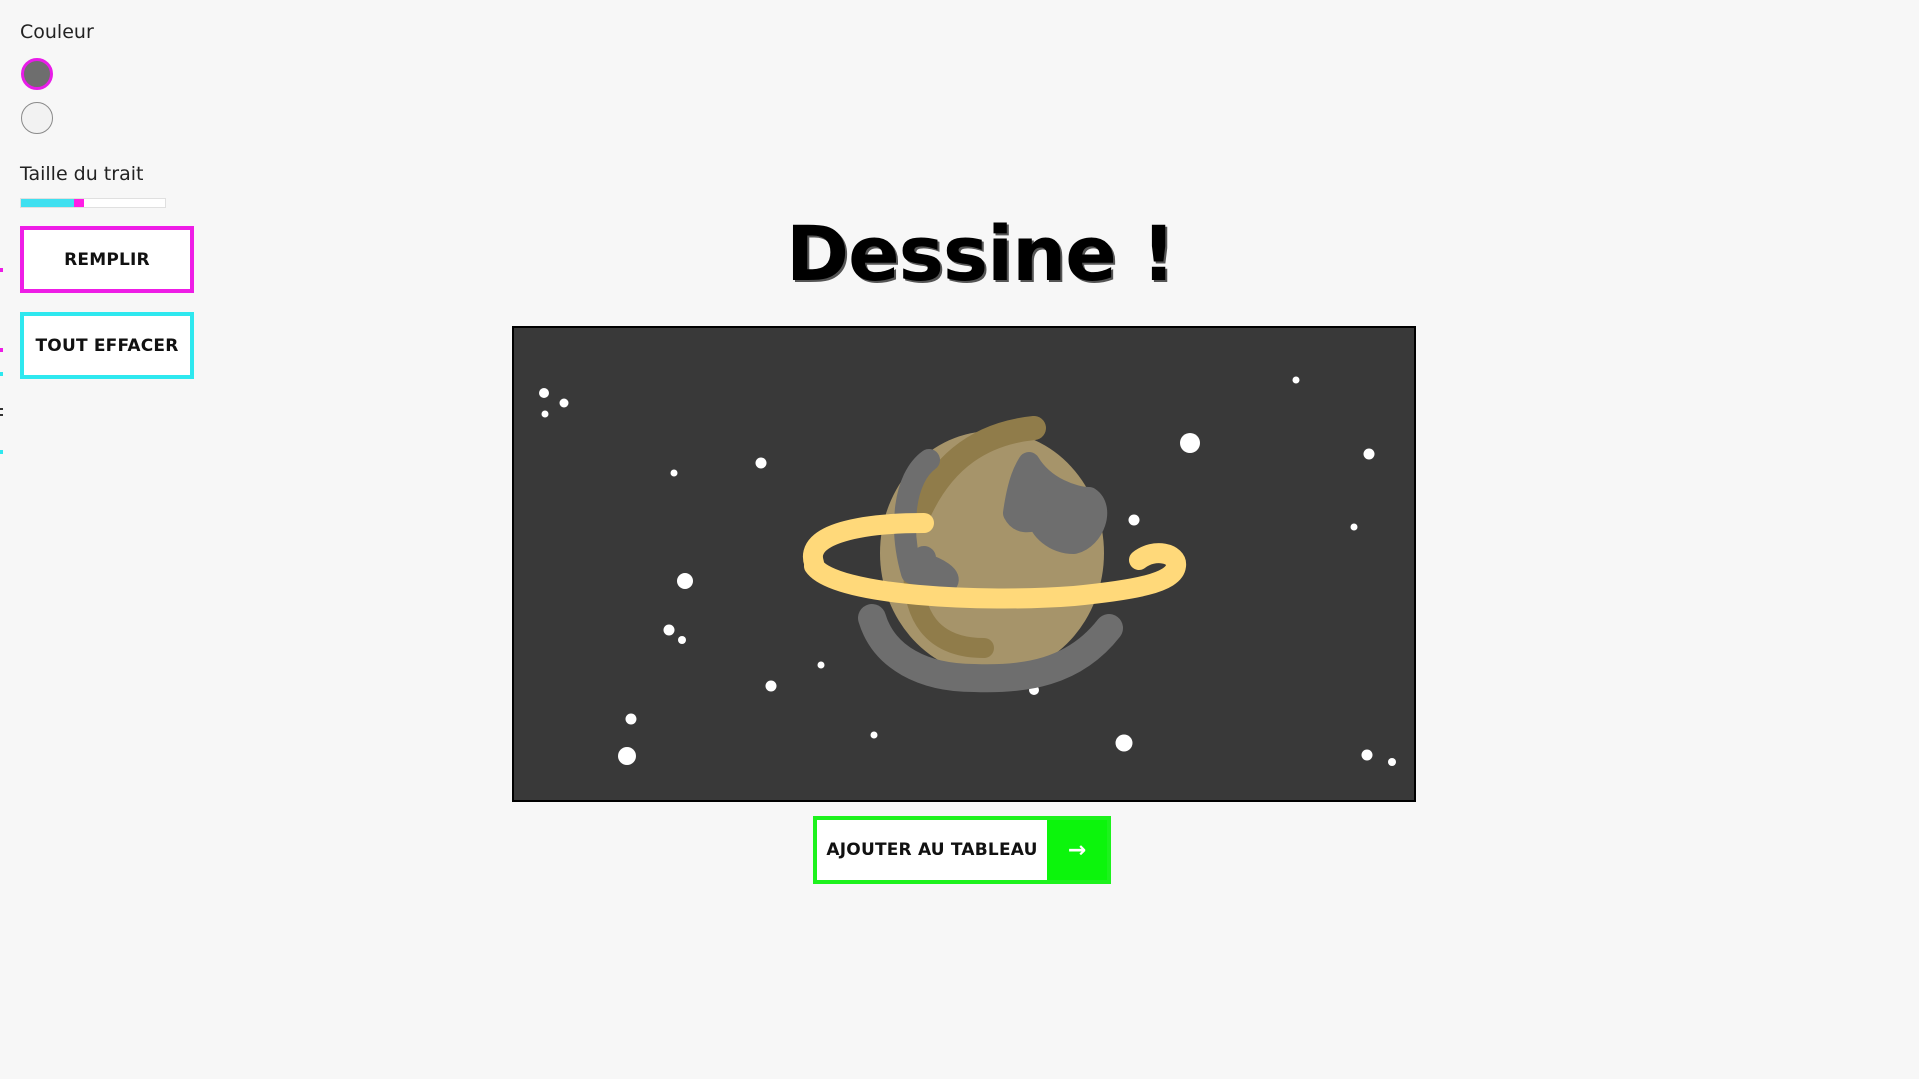 The image size is (1919, 1079). I want to click on color-swatch-dark-gray, so click(37, 74).